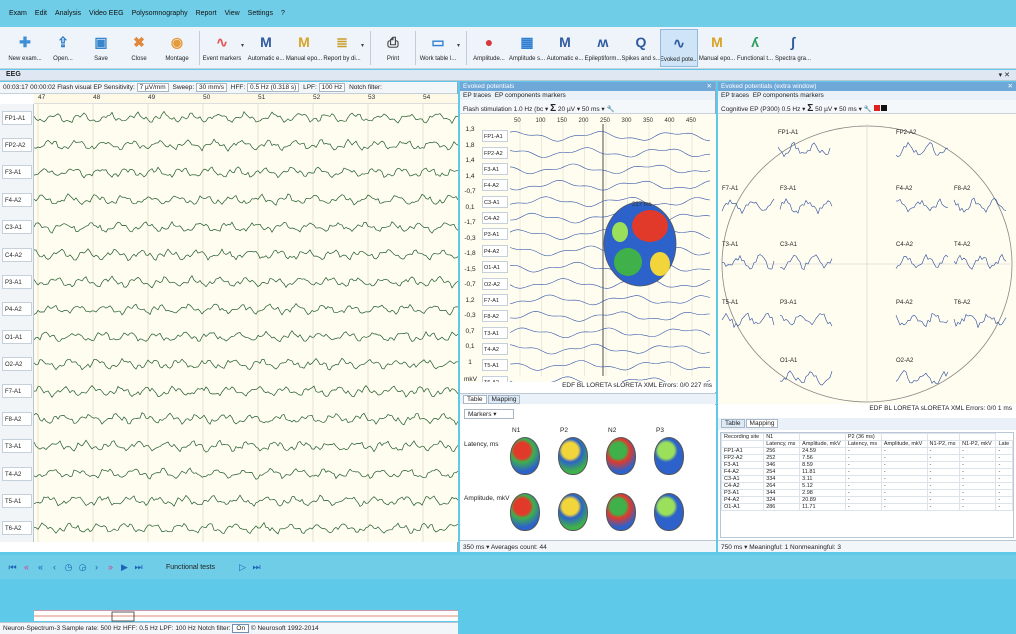 Image resolution: width=1016 pixels, height=634 pixels. I want to click on menu-view: View, so click(232, 13).